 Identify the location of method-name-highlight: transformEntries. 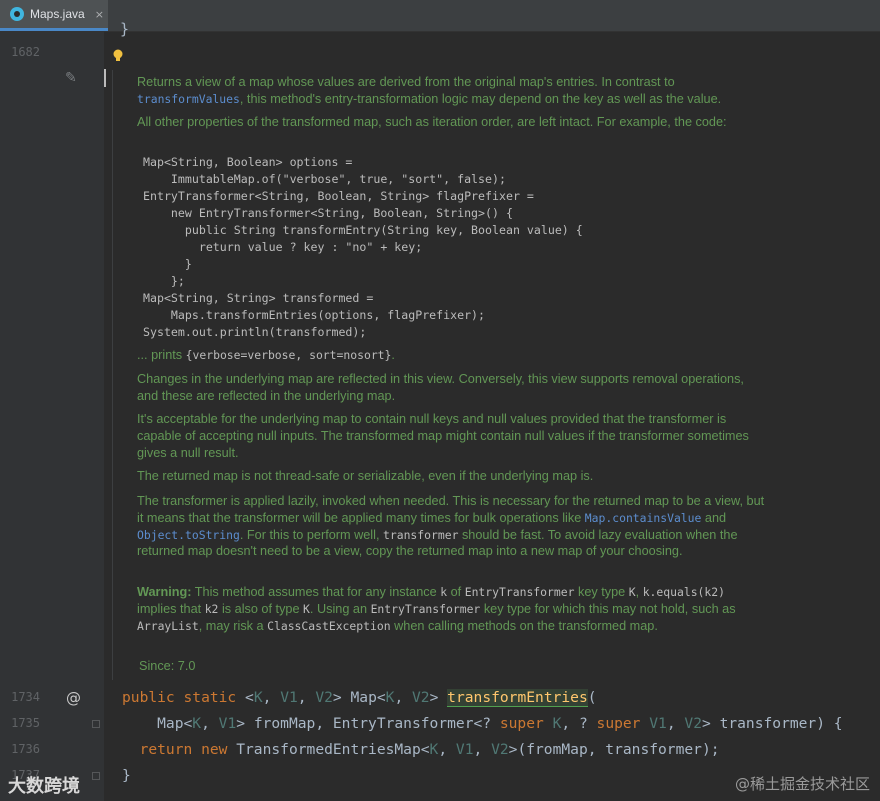
(517, 698).